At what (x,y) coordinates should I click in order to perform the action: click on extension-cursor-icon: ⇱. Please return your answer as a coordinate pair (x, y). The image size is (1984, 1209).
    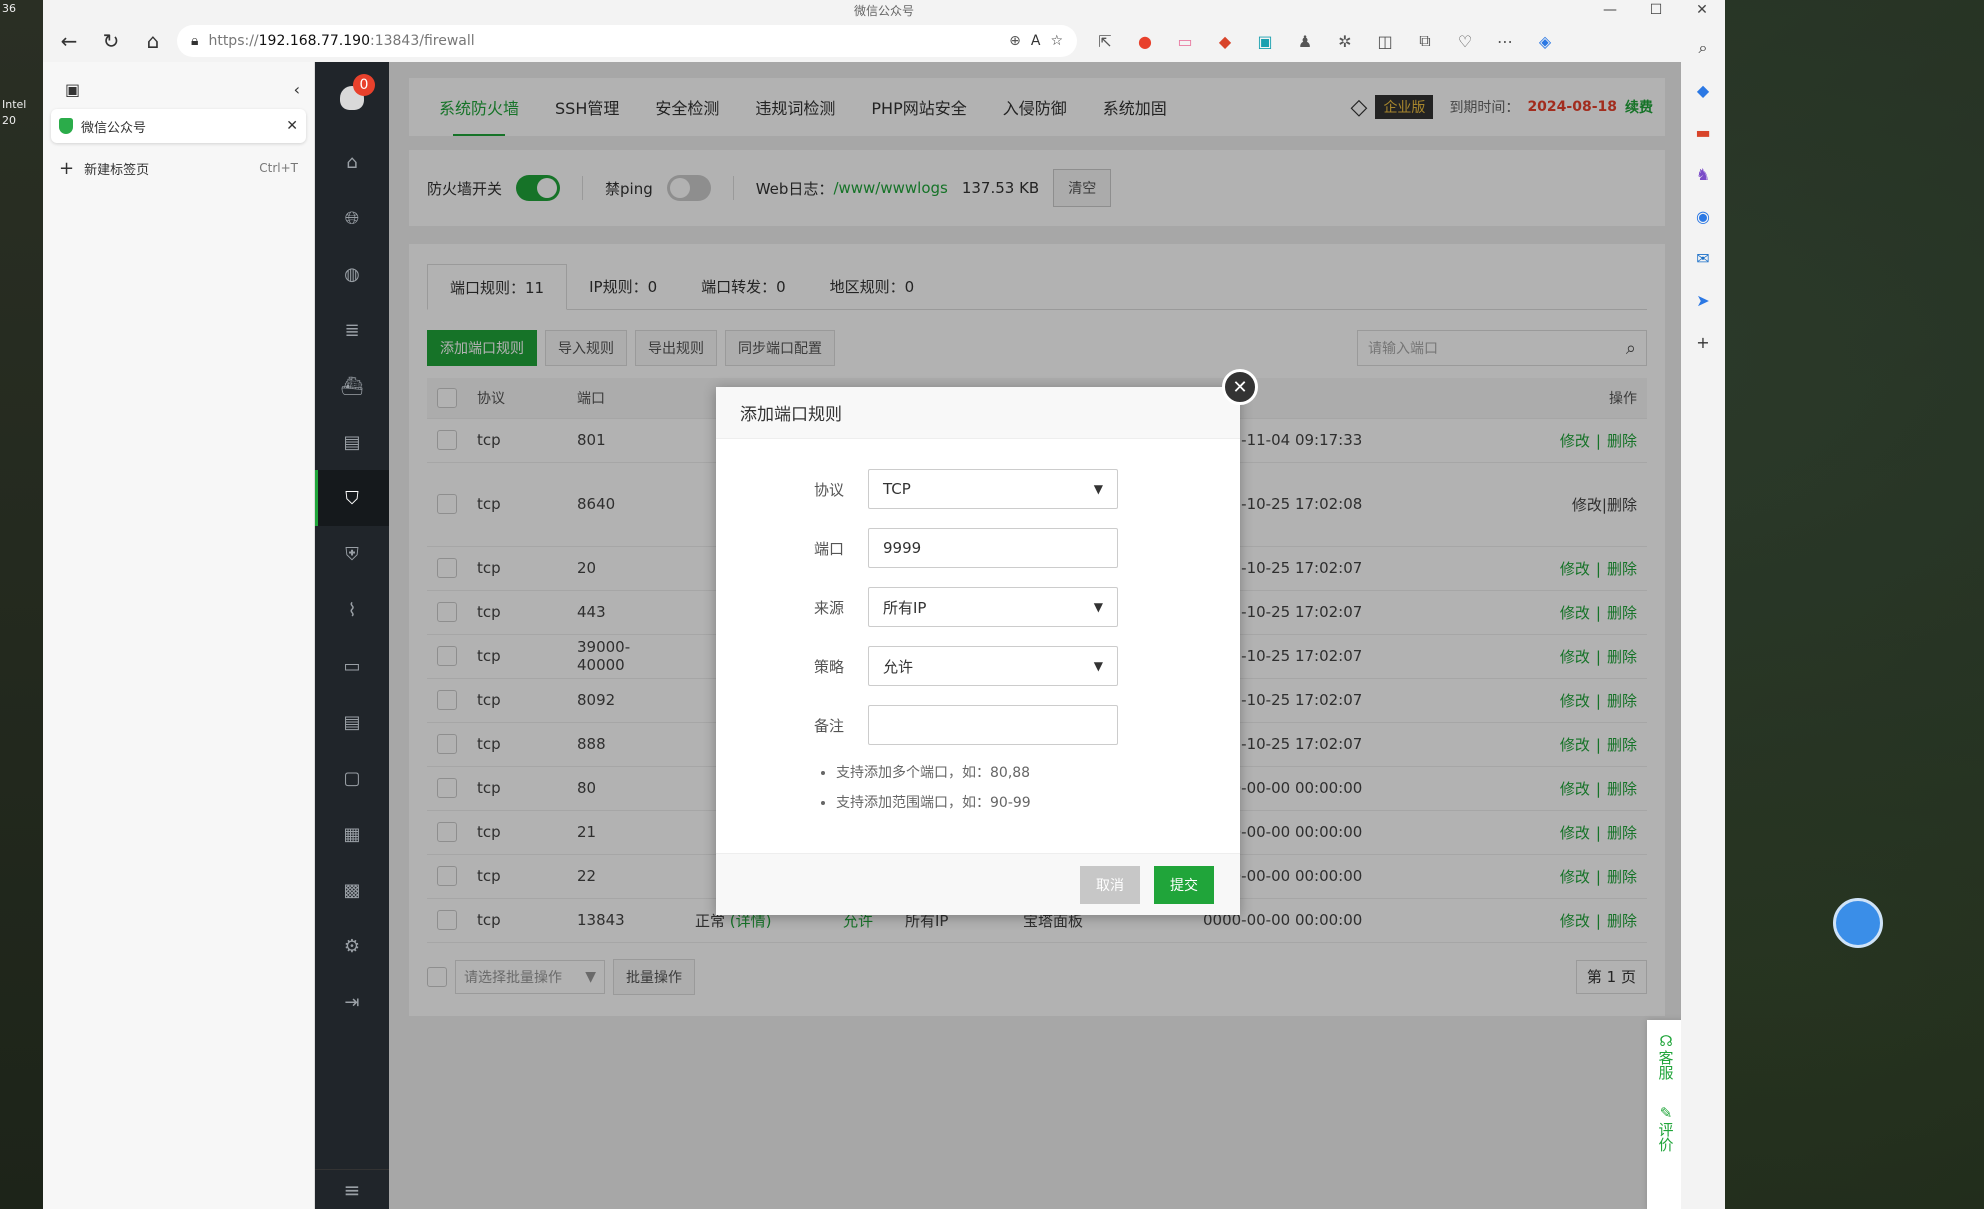
    Looking at the image, I should click on (1105, 41).